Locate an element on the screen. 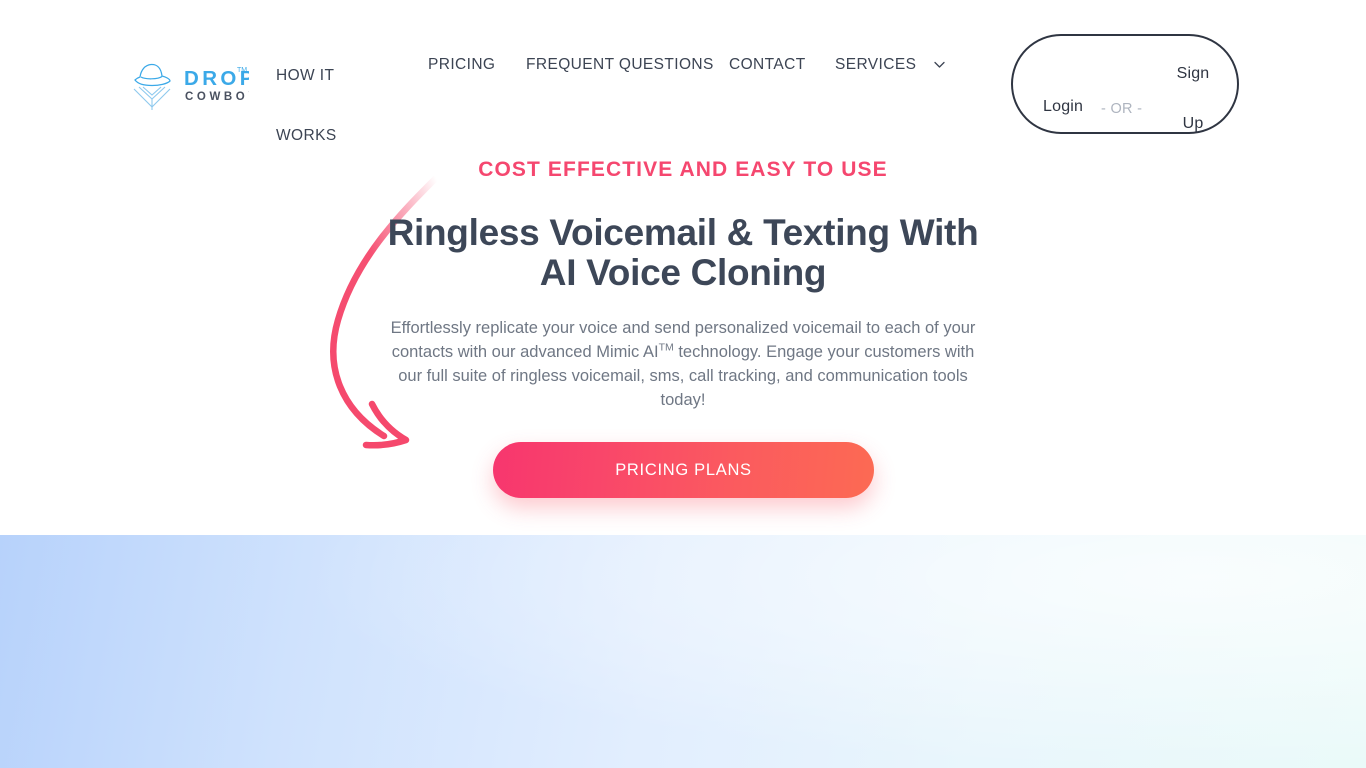 This screenshot has width=1366, height=768. nav-item-contact: CONTACT is located at coordinates (767, 65).